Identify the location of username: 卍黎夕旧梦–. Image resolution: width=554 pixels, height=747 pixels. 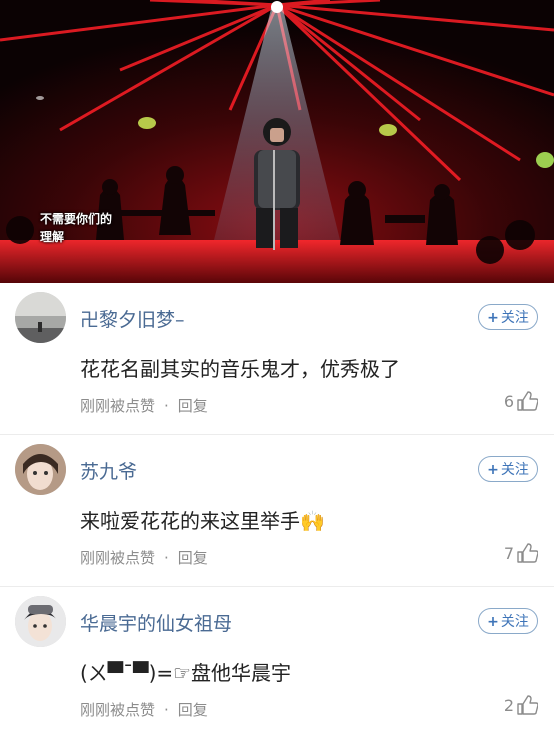
(132, 318).